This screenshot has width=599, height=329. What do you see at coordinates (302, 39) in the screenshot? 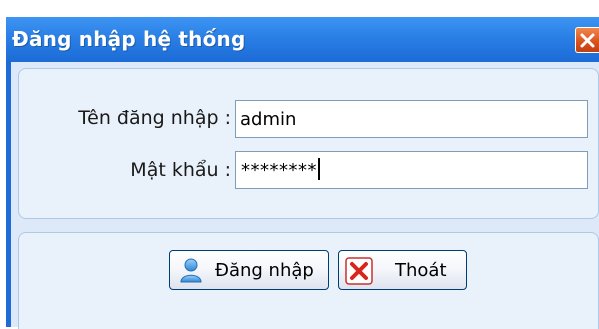
I see `title-bar: Đăng nhập hệ thống` at bounding box center [302, 39].